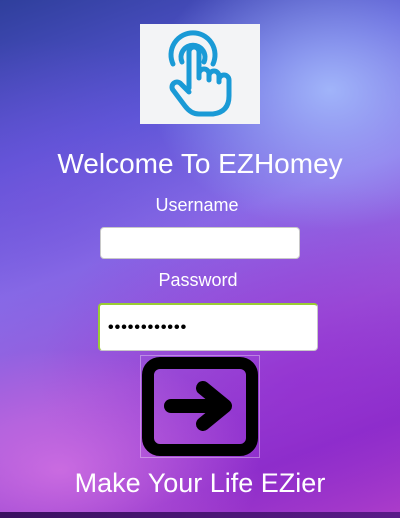  What do you see at coordinates (208, 327) in the screenshot?
I see `password-input` at bounding box center [208, 327].